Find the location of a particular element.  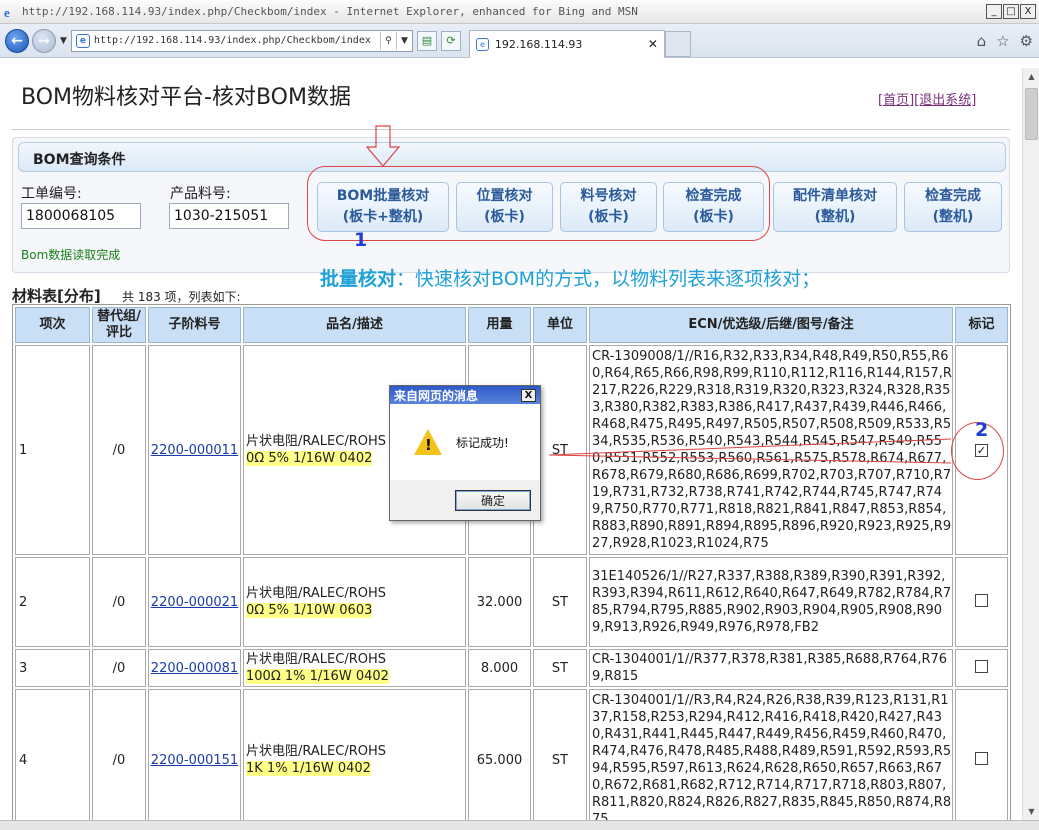

machine-complete-button: 检查完成 (整机) is located at coordinates (953, 207).